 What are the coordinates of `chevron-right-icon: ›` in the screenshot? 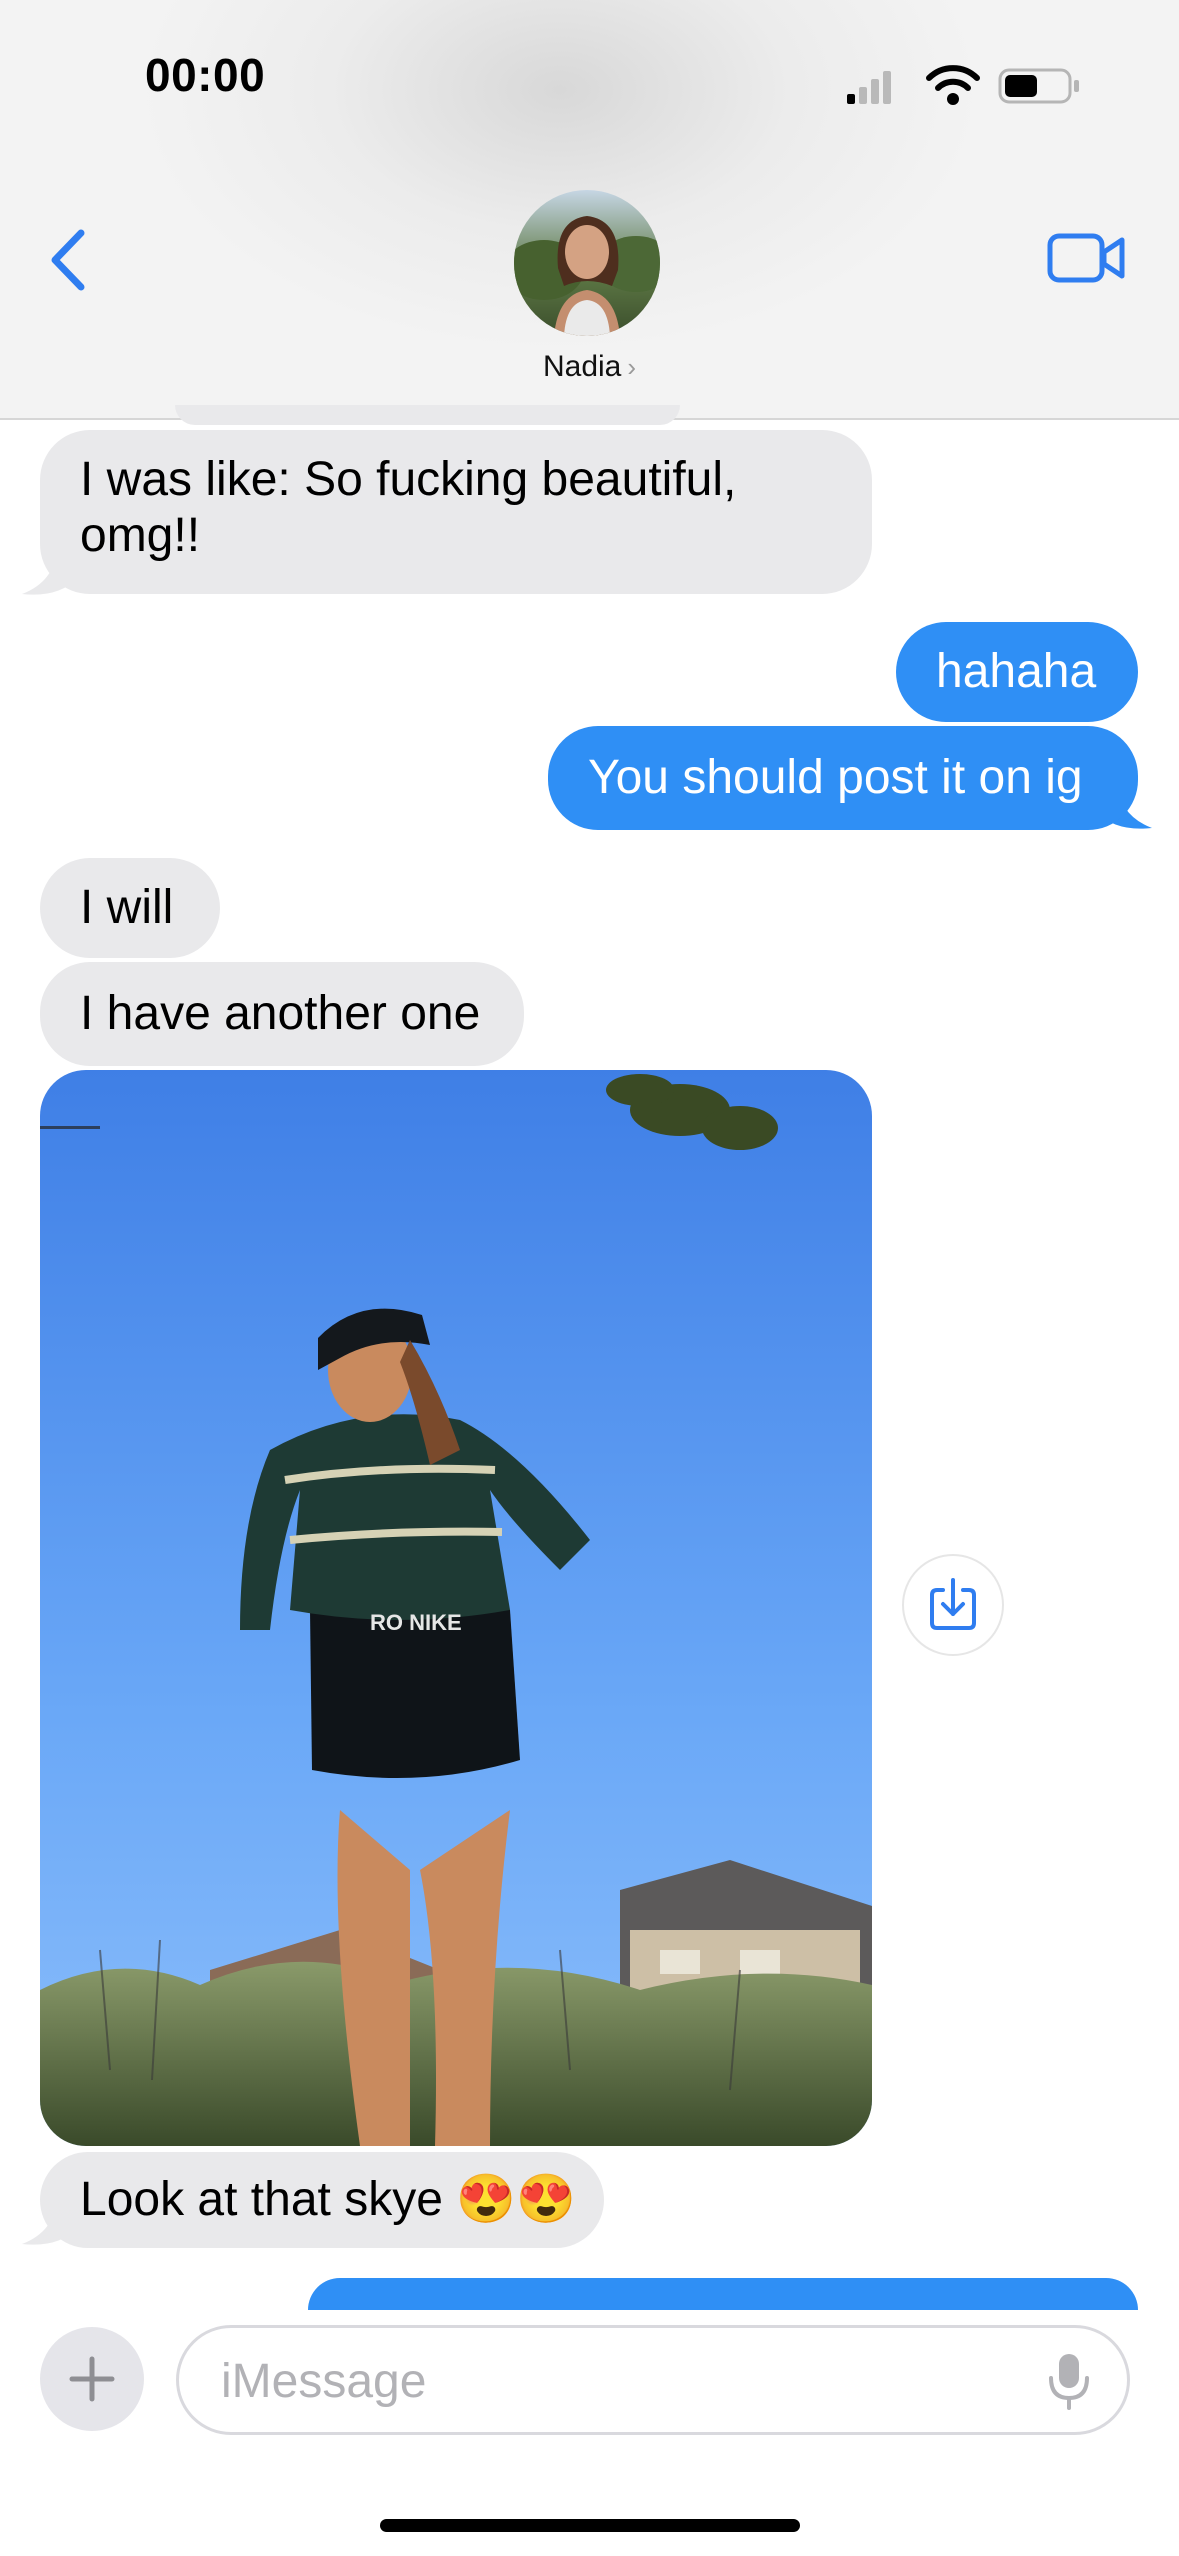 It's located at (632, 367).